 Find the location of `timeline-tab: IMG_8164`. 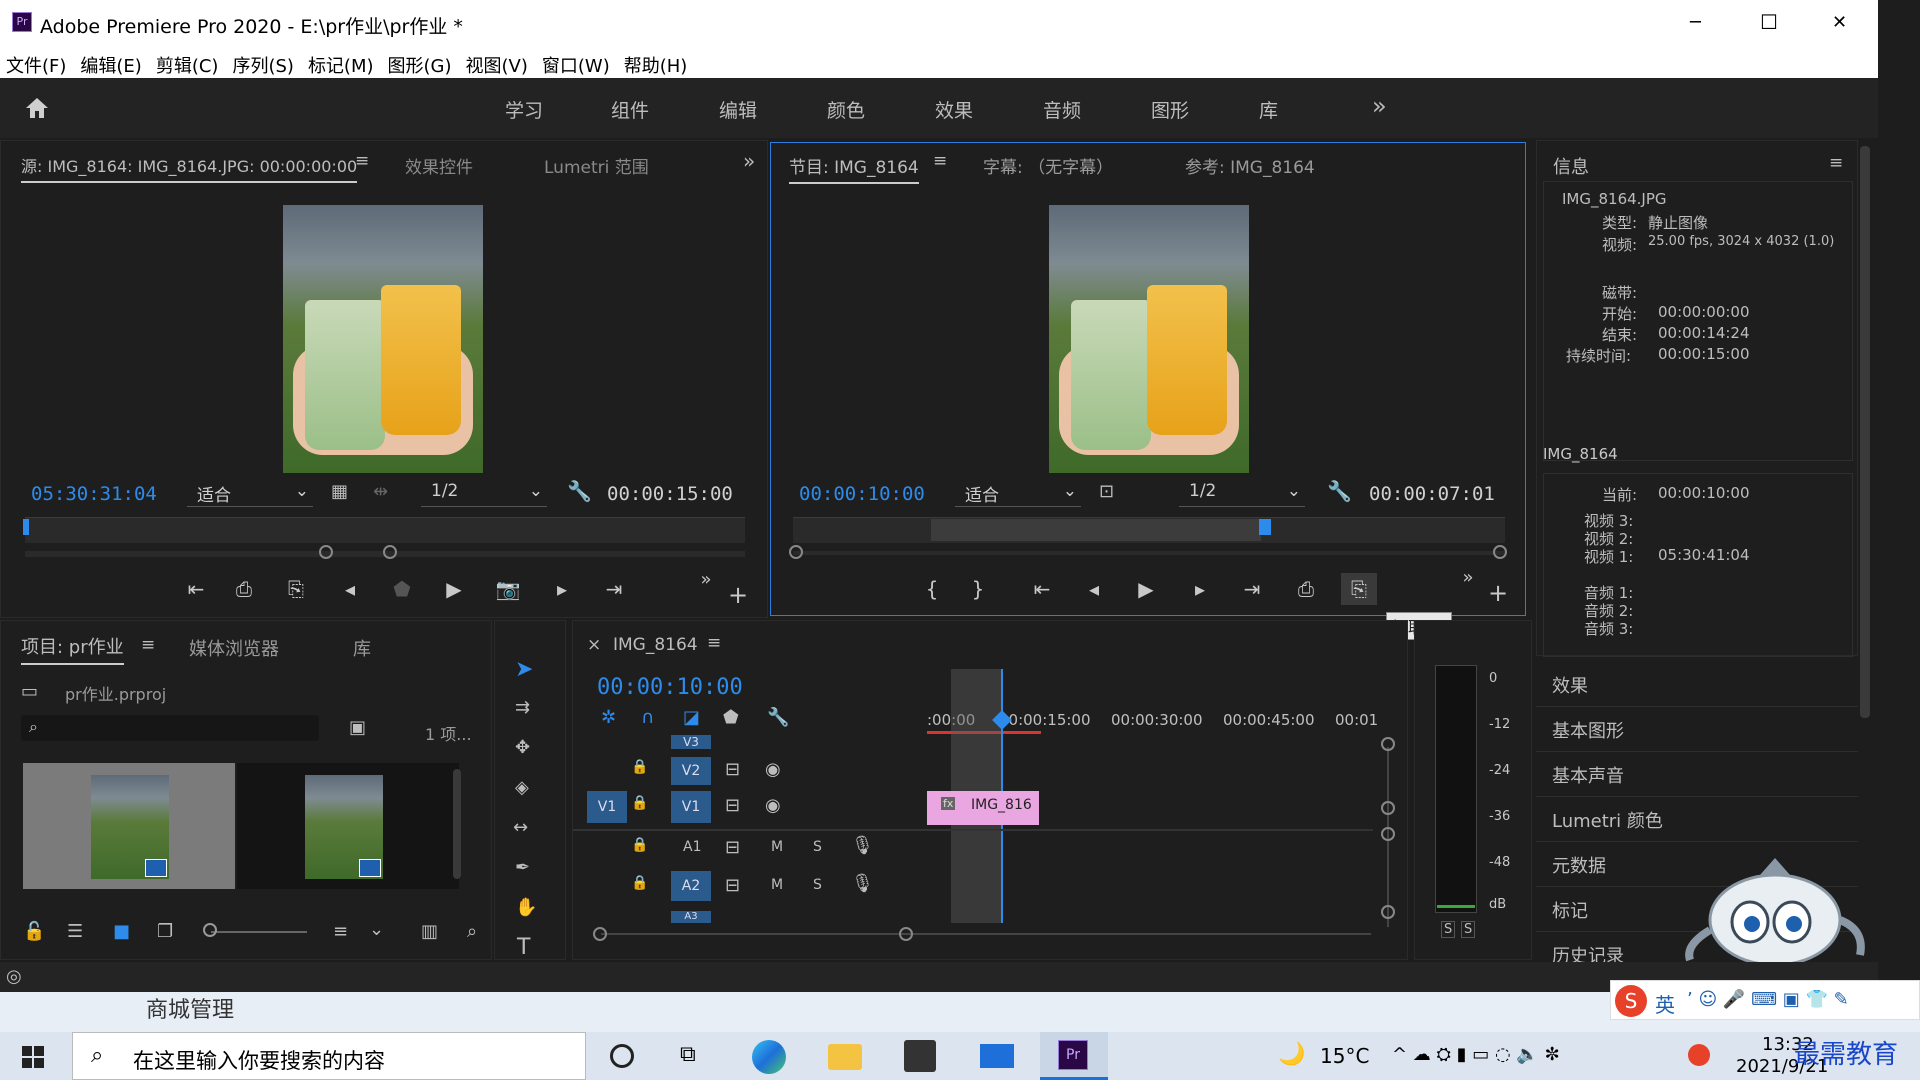

timeline-tab: IMG_8164 is located at coordinates (655, 645).